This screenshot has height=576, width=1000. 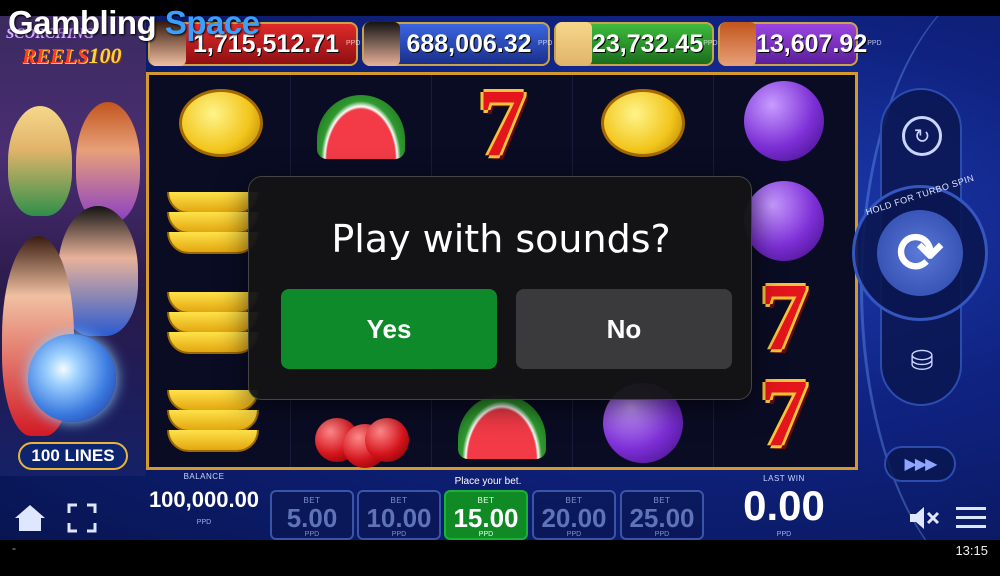 I want to click on bet-value: 25.00, so click(x=662, y=518).